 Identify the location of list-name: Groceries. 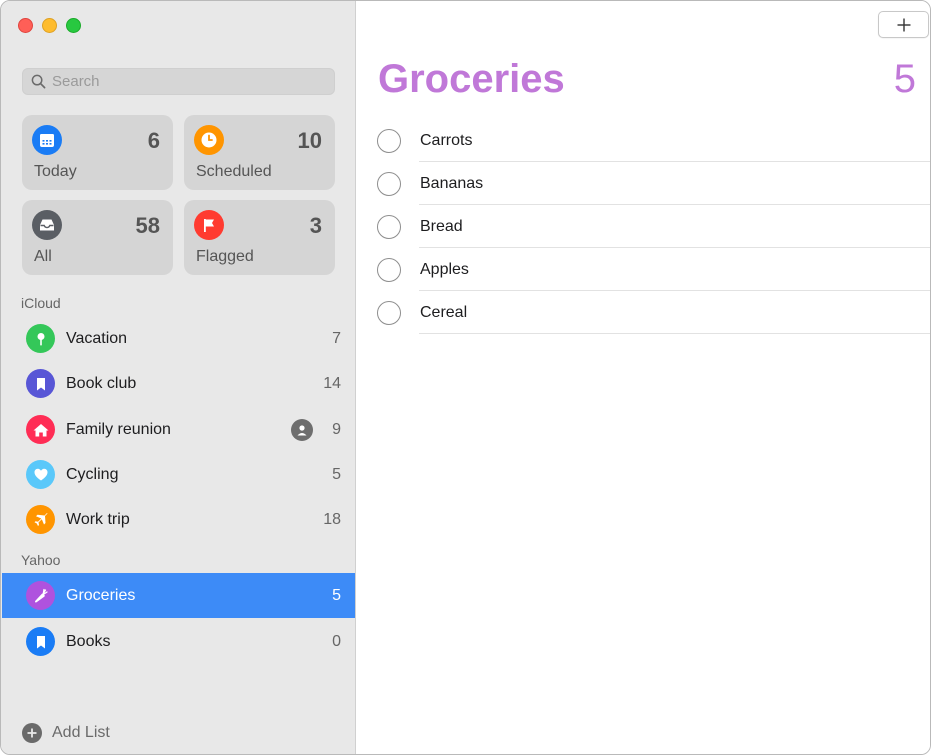
(101, 595).